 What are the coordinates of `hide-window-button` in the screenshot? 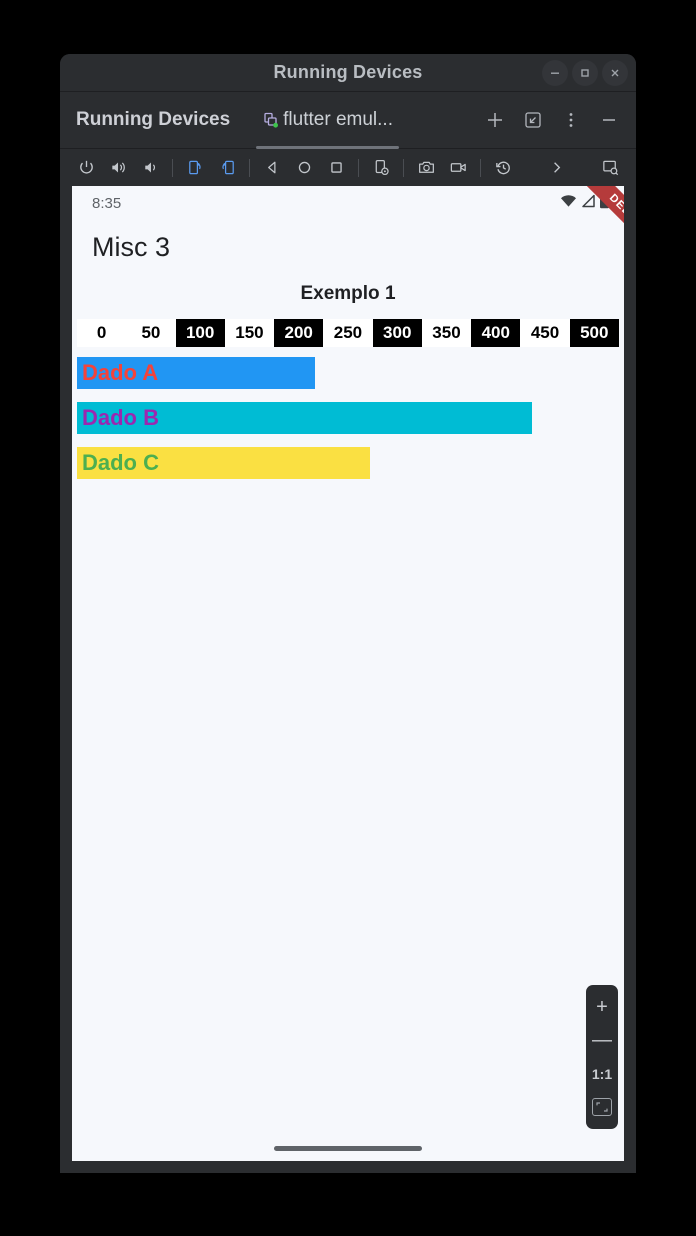 It's located at (609, 120).